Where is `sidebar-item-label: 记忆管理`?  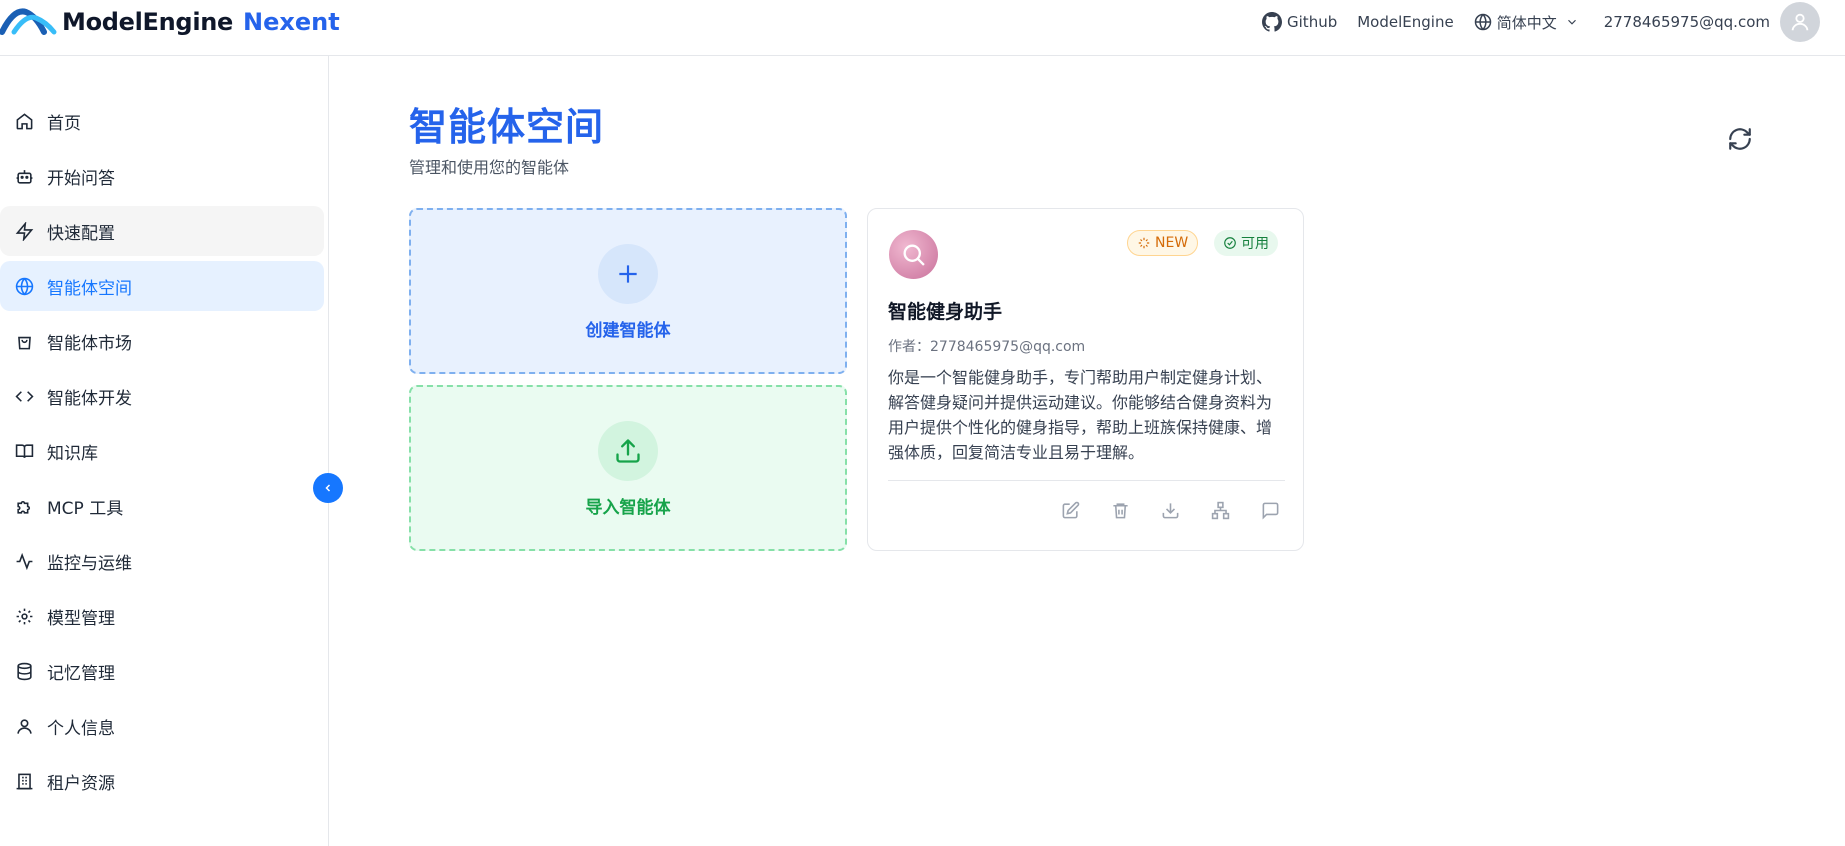
sidebar-item-label: 记忆管理 is located at coordinates (81, 673).